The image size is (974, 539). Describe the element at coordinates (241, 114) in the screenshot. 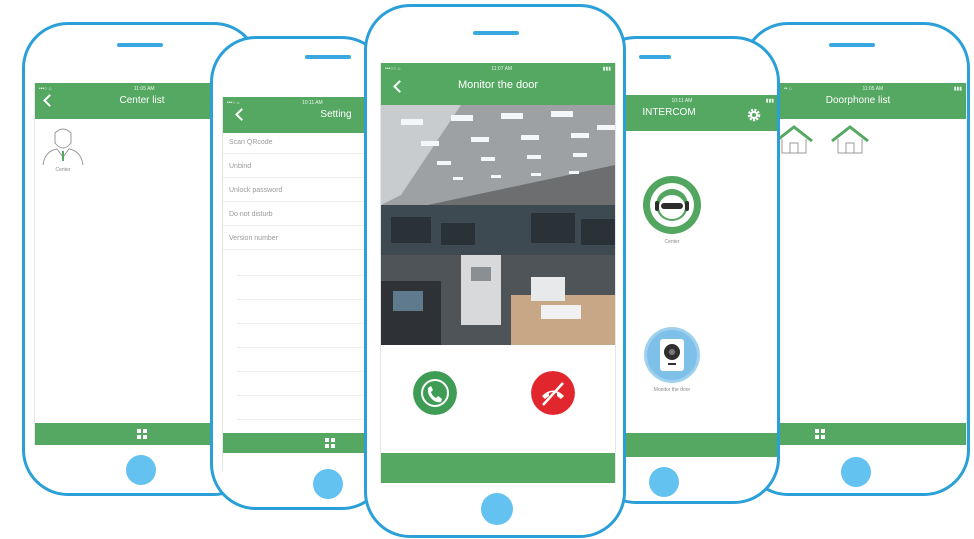

I see `back-icon` at that location.